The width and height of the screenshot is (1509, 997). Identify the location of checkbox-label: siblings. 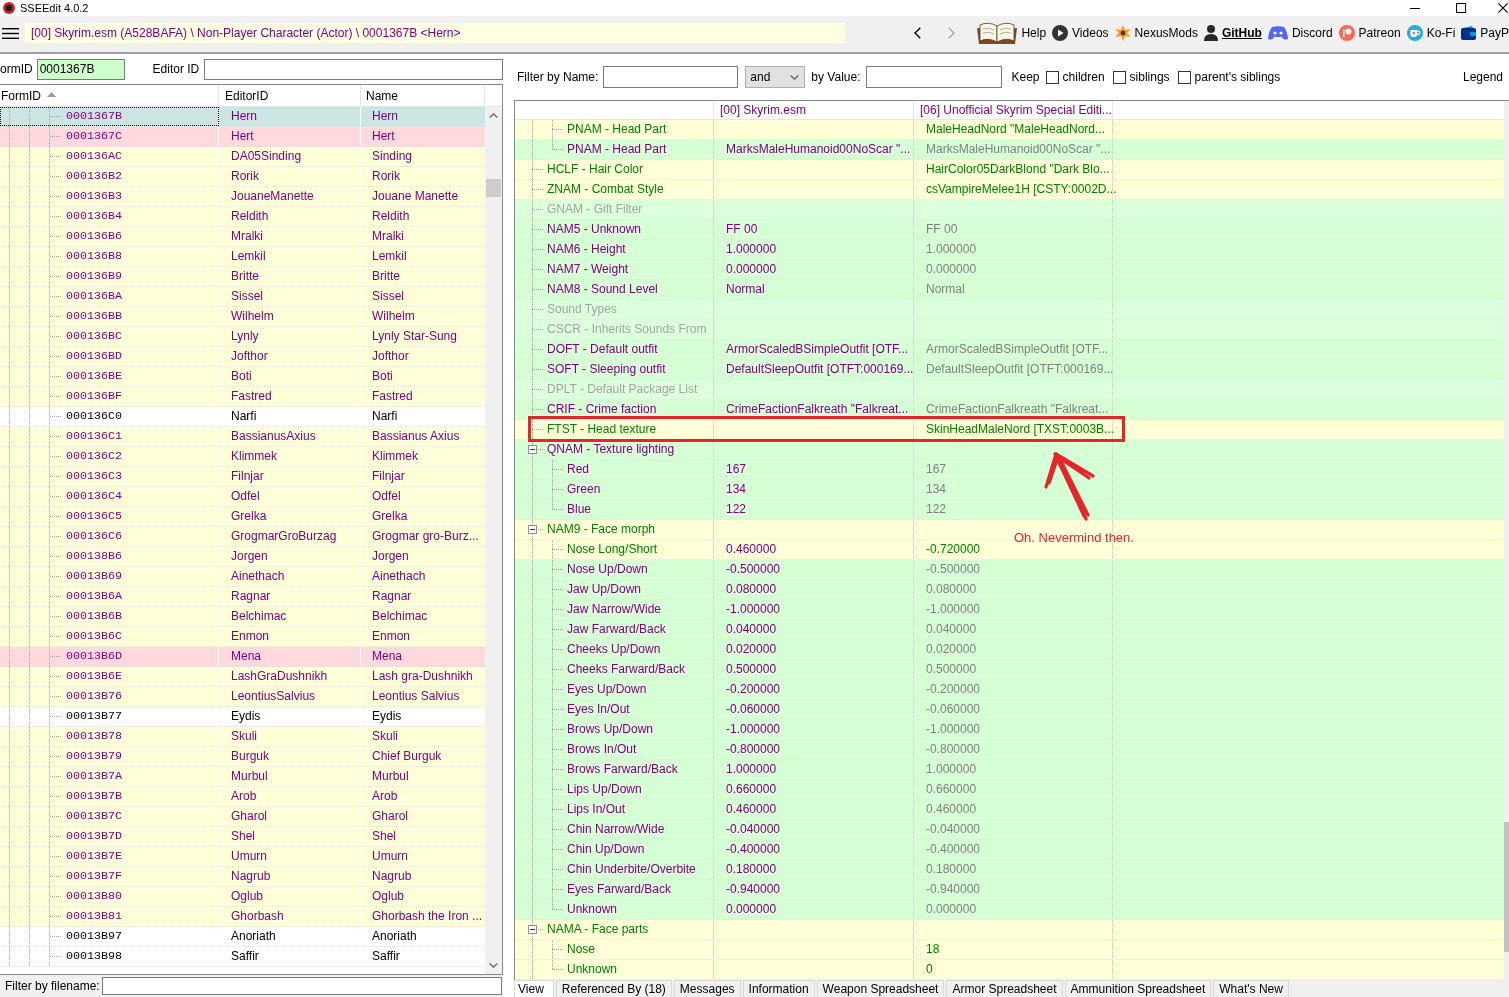
(1149, 77).